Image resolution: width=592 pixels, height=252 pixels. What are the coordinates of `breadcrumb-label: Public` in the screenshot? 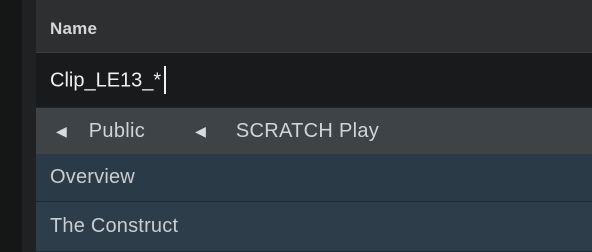 It's located at (117, 130).